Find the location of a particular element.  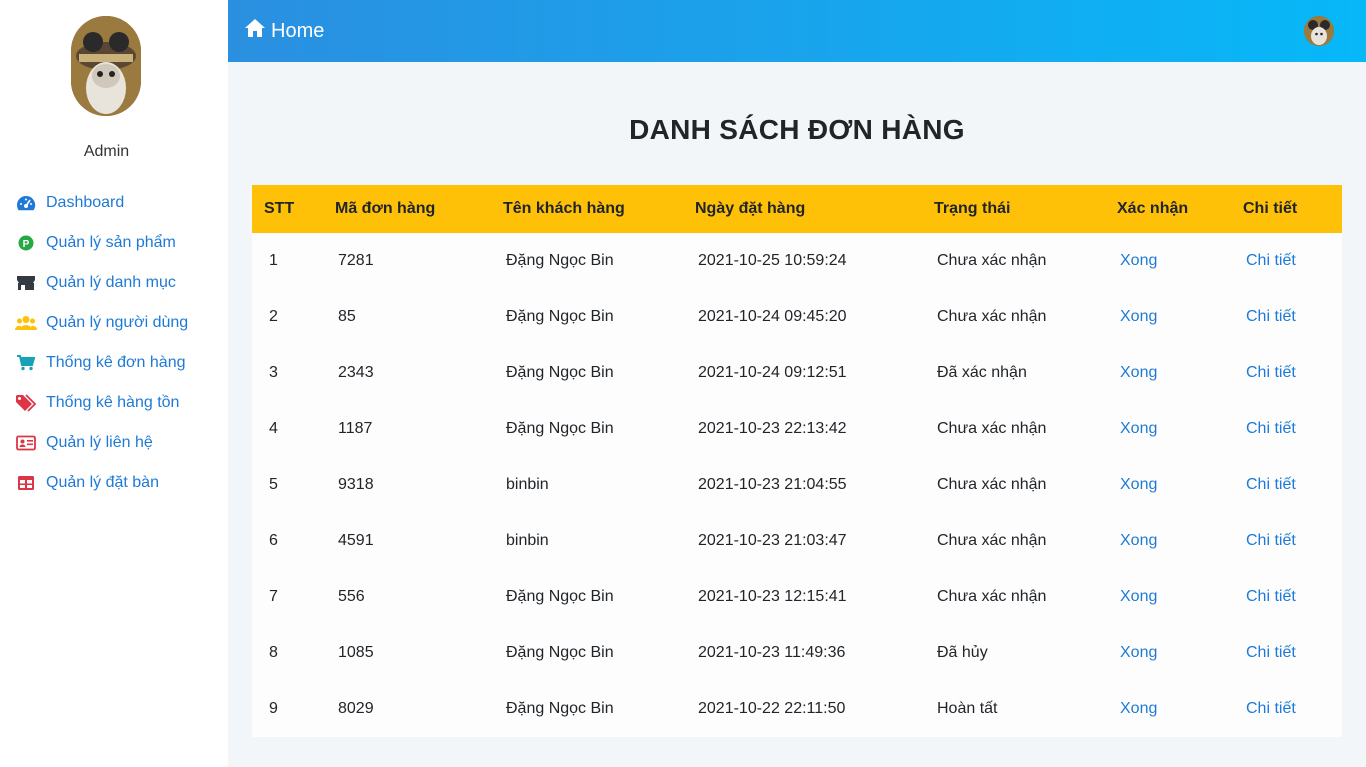

sidebar-item-label: Quản lý người dùng is located at coordinates (117, 322).